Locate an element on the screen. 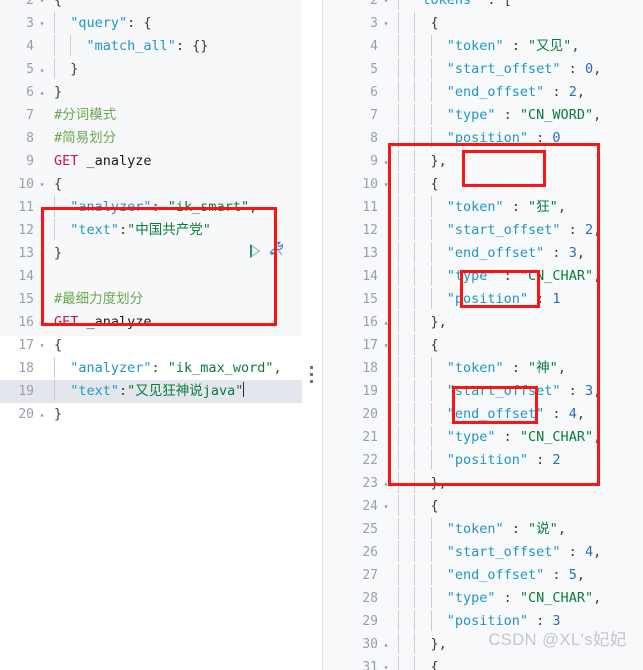  code-line: 22 "position" : 2 is located at coordinates (482, 460).